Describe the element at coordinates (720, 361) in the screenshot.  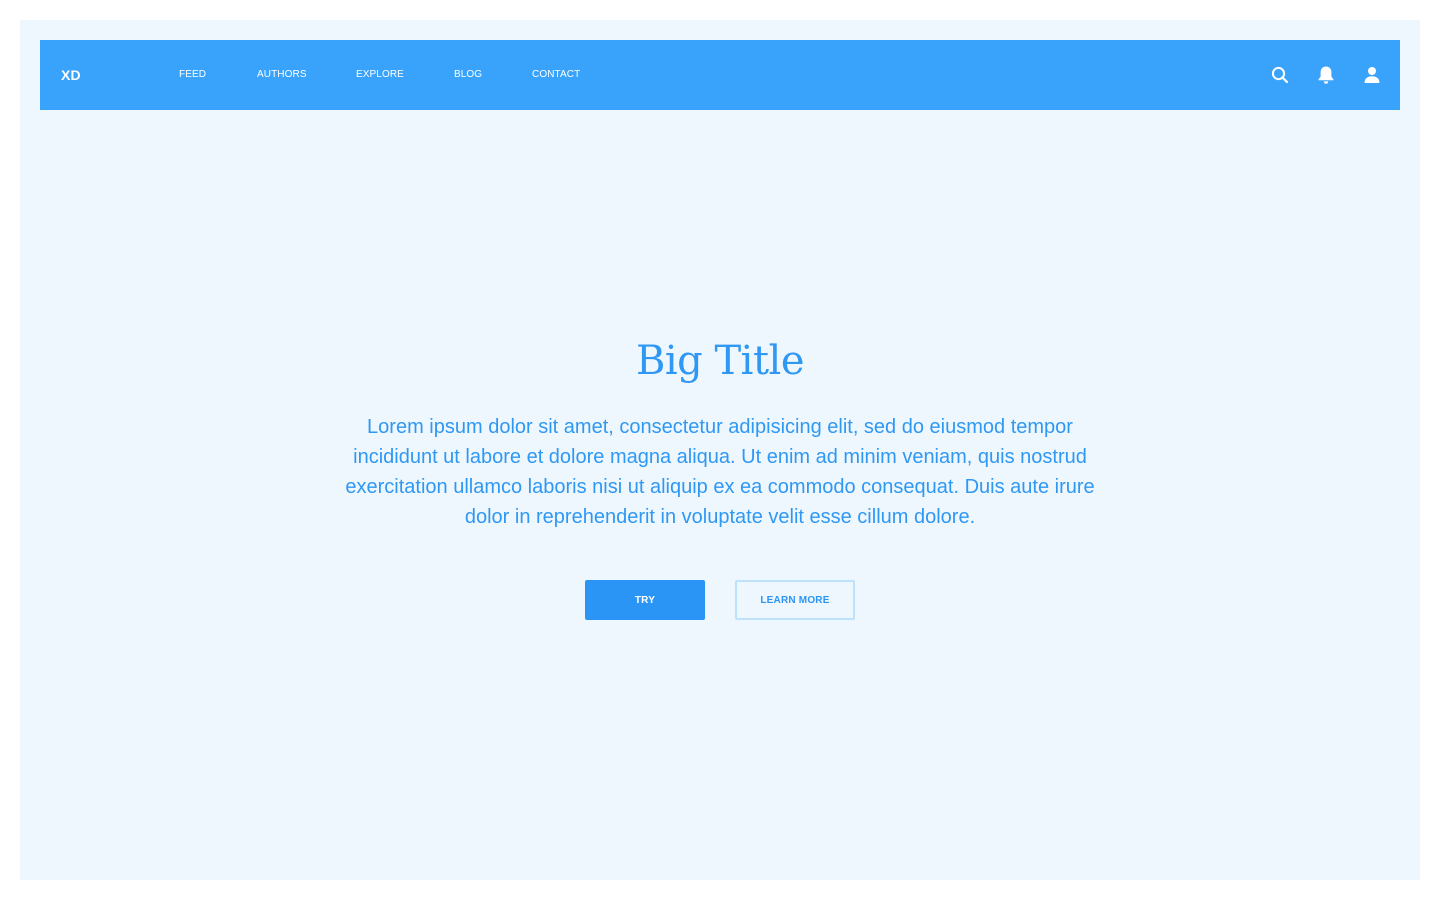
I see `hero-title: Big Title` at that location.